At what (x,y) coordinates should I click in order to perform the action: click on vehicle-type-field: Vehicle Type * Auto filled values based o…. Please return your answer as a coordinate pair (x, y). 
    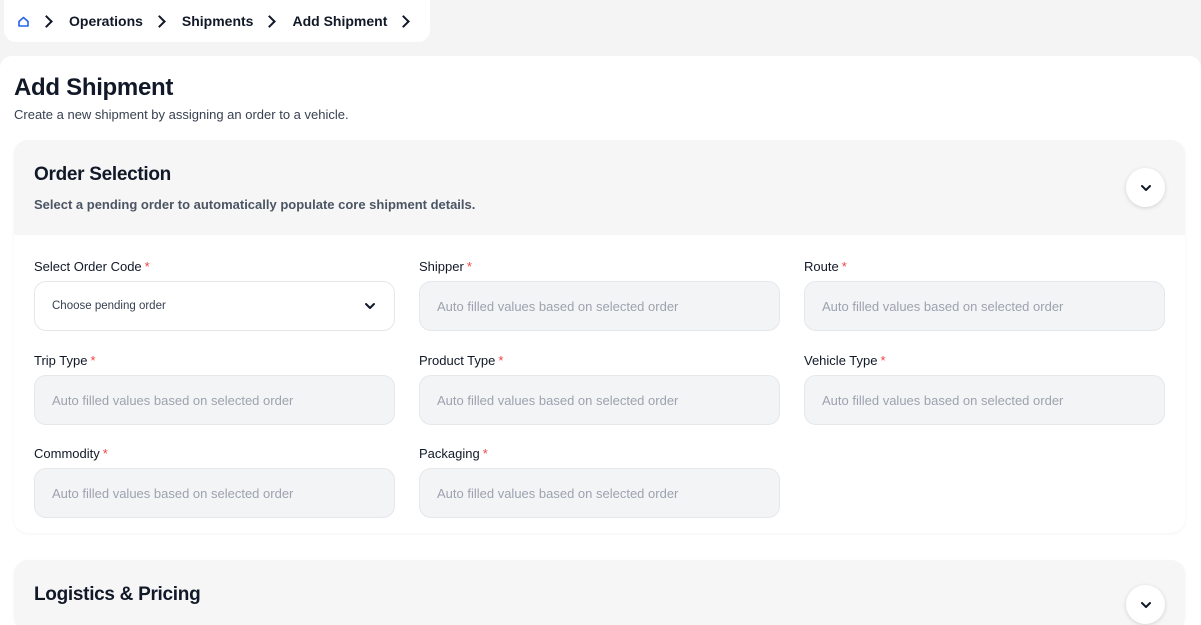
    Looking at the image, I should click on (984, 388).